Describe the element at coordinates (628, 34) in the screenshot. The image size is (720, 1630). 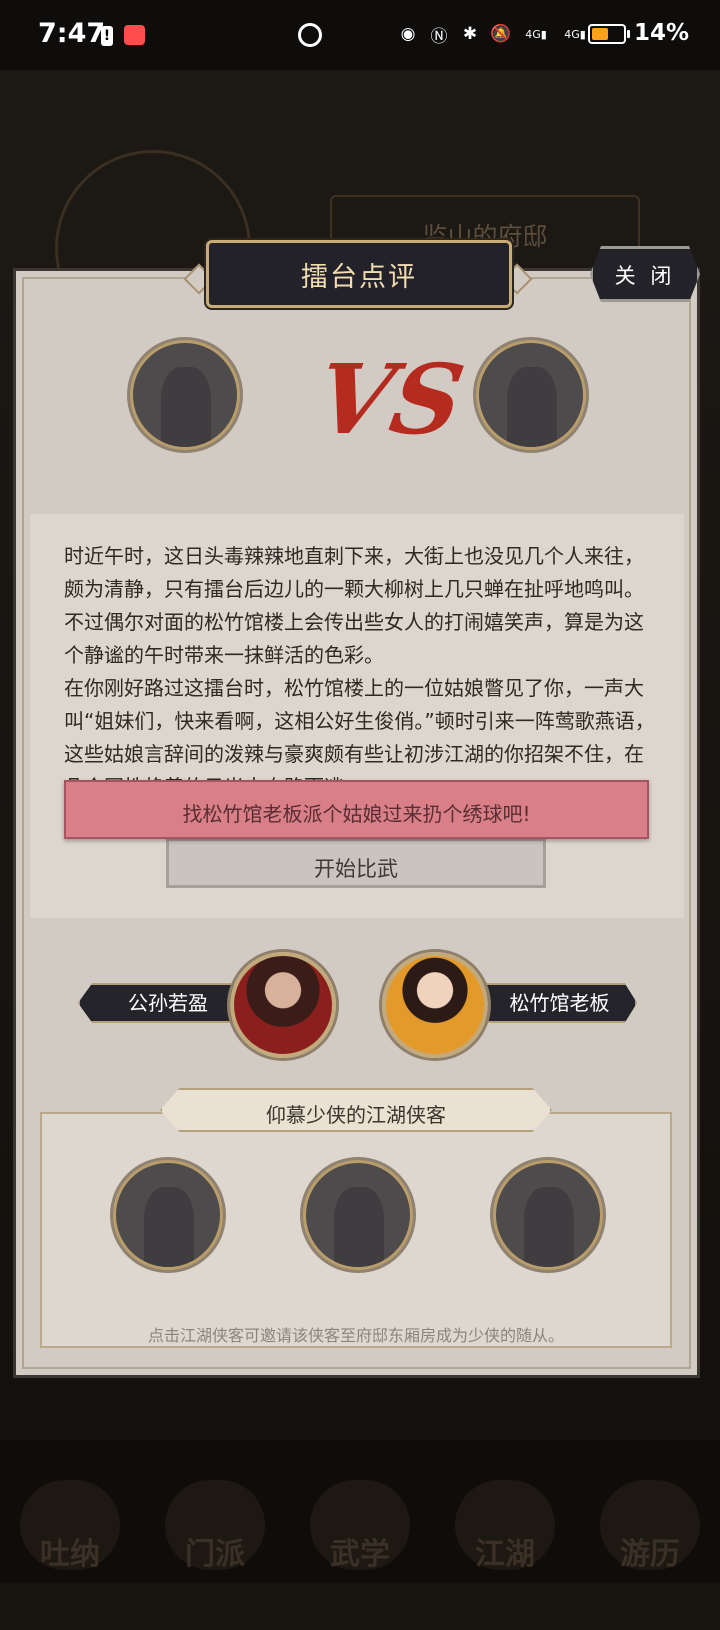
I see `battery-tip` at that location.